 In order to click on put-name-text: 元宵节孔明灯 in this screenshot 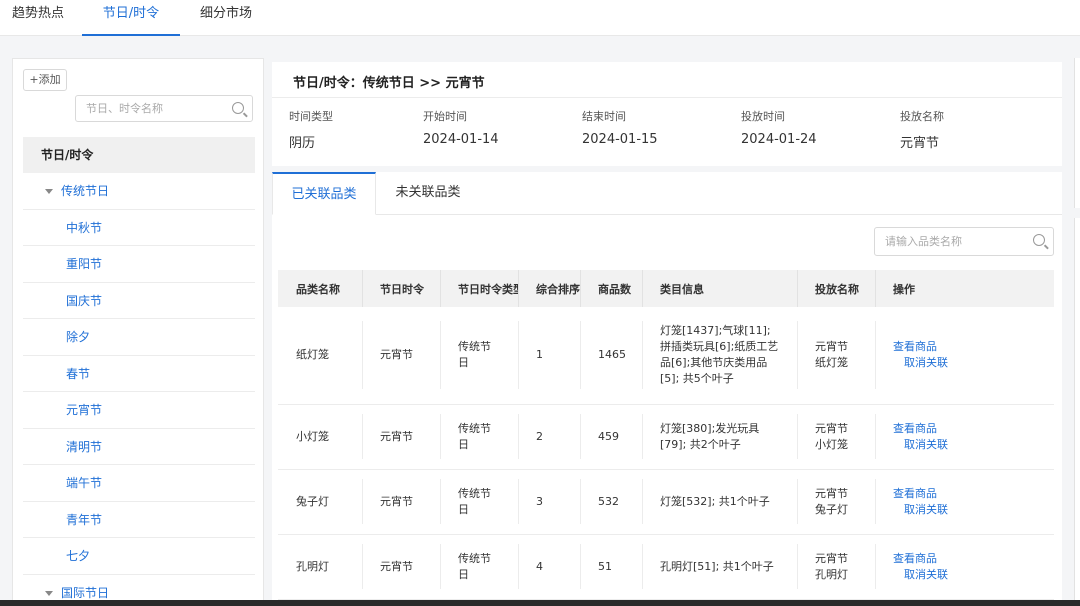, I will do `click(831, 566)`.